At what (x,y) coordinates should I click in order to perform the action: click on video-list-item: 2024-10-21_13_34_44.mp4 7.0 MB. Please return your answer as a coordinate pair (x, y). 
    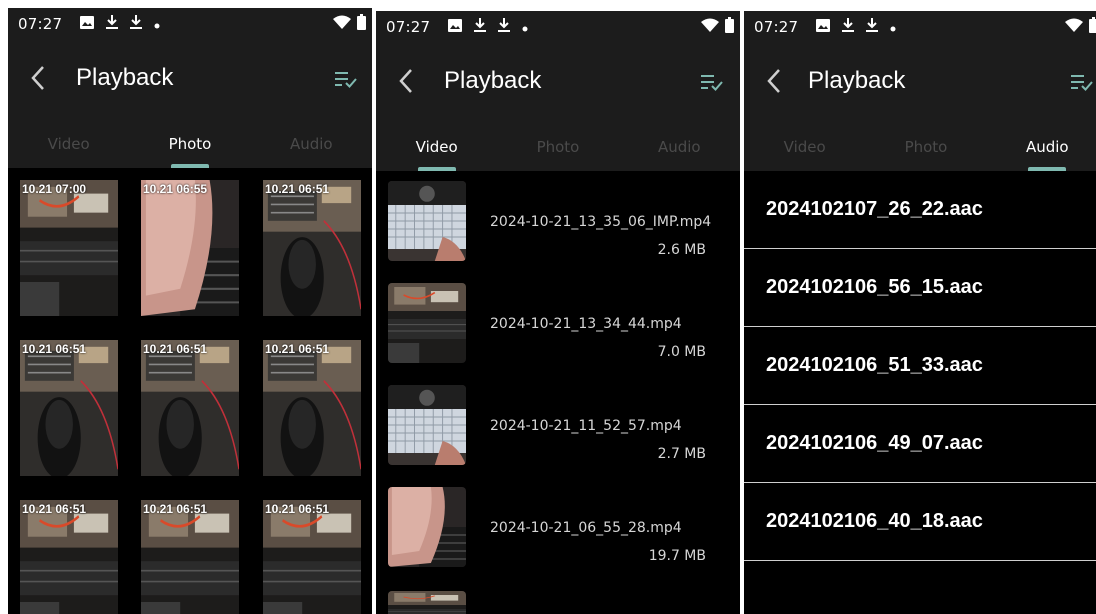
    Looking at the image, I should click on (558, 333).